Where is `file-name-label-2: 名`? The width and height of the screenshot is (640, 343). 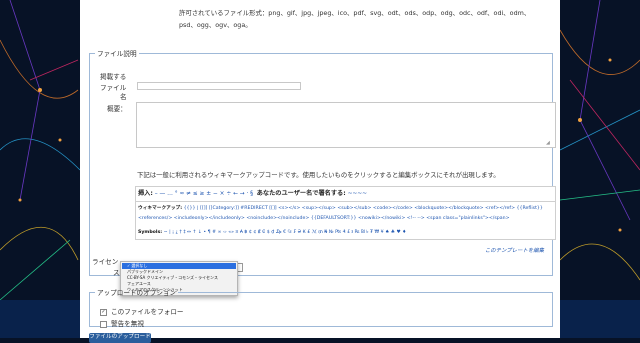 file-name-label-2: 名 is located at coordinates (123, 97).